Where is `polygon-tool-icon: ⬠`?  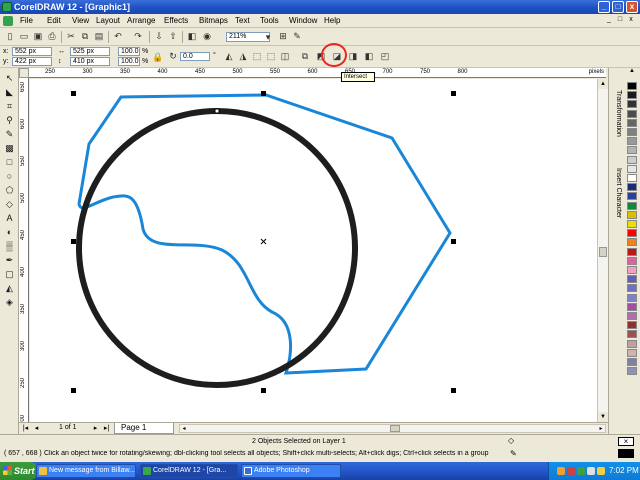 polygon-tool-icon: ⬠ is located at coordinates (9, 190).